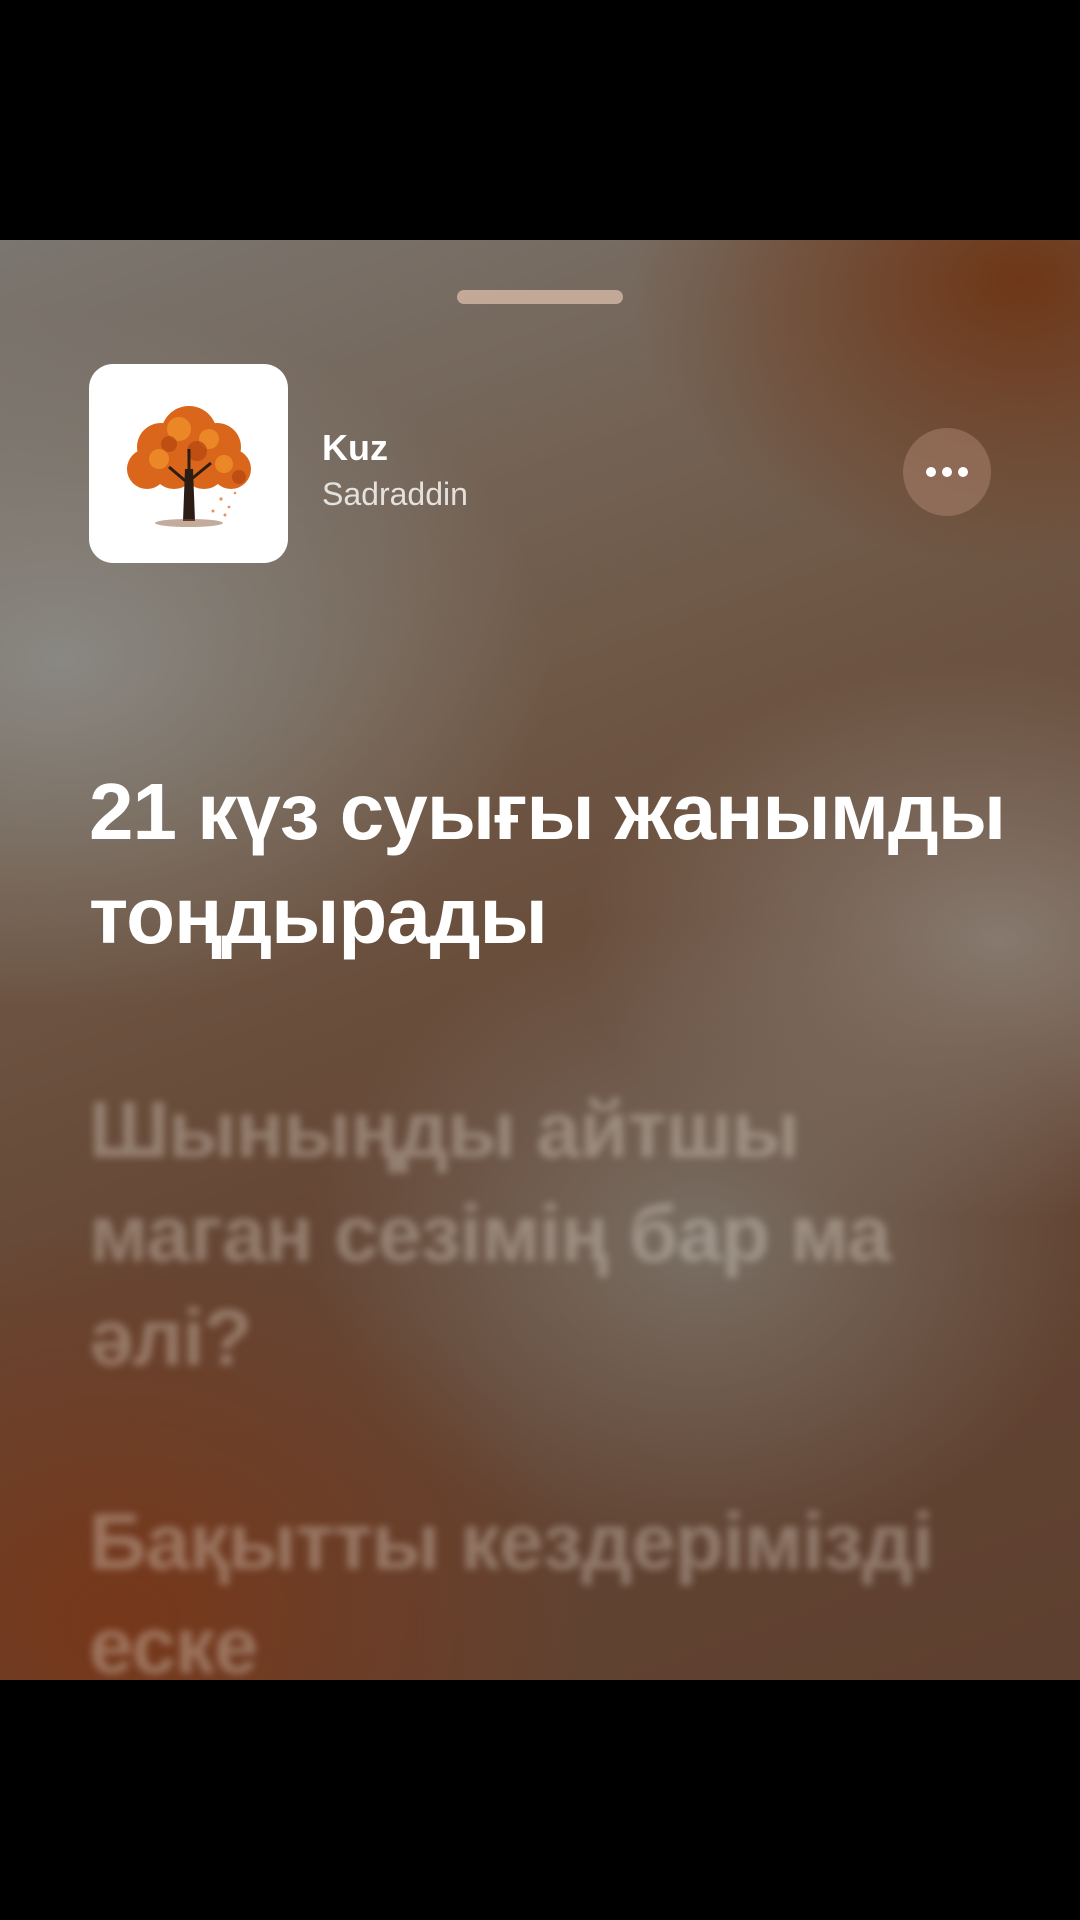 The height and width of the screenshot is (1920, 1080). I want to click on album-artwork, so click(188, 463).